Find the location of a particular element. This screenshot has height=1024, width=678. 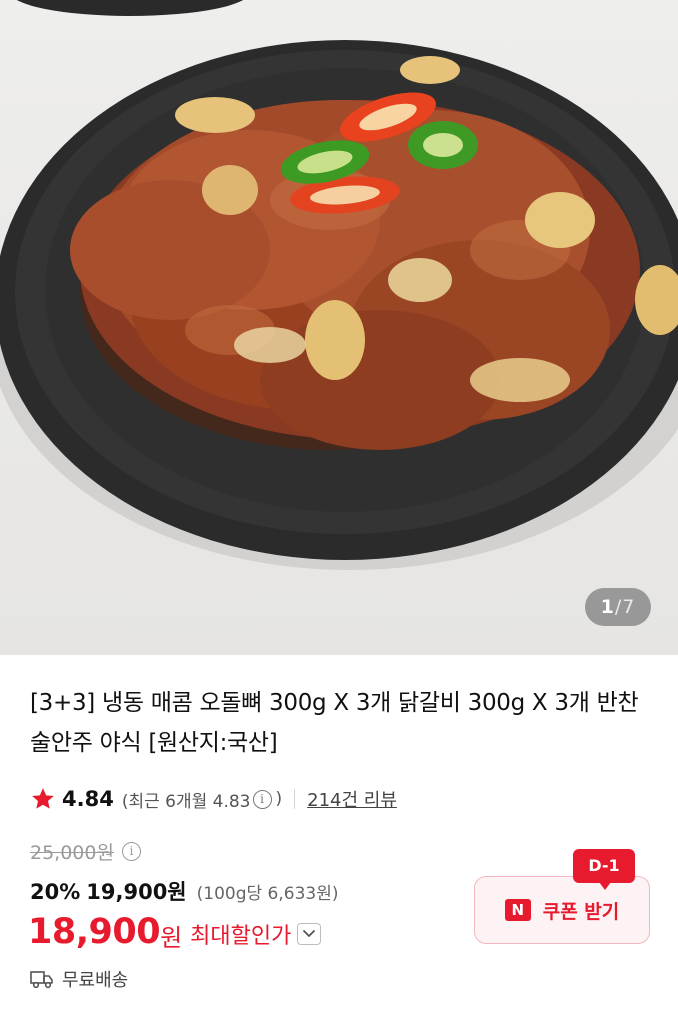

divider is located at coordinates (295, 799).